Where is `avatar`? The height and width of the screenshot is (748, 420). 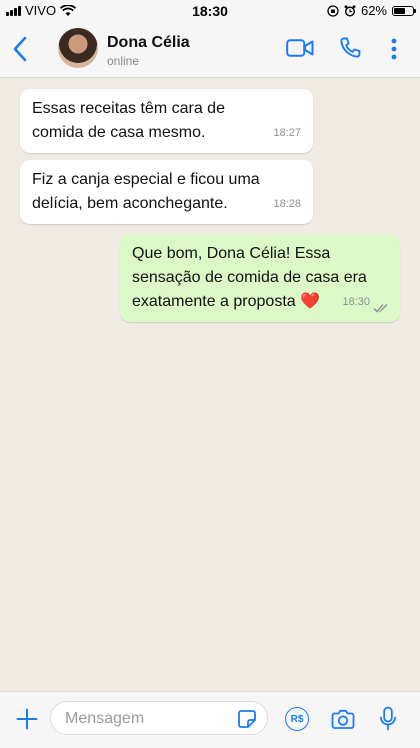 avatar is located at coordinates (78, 48).